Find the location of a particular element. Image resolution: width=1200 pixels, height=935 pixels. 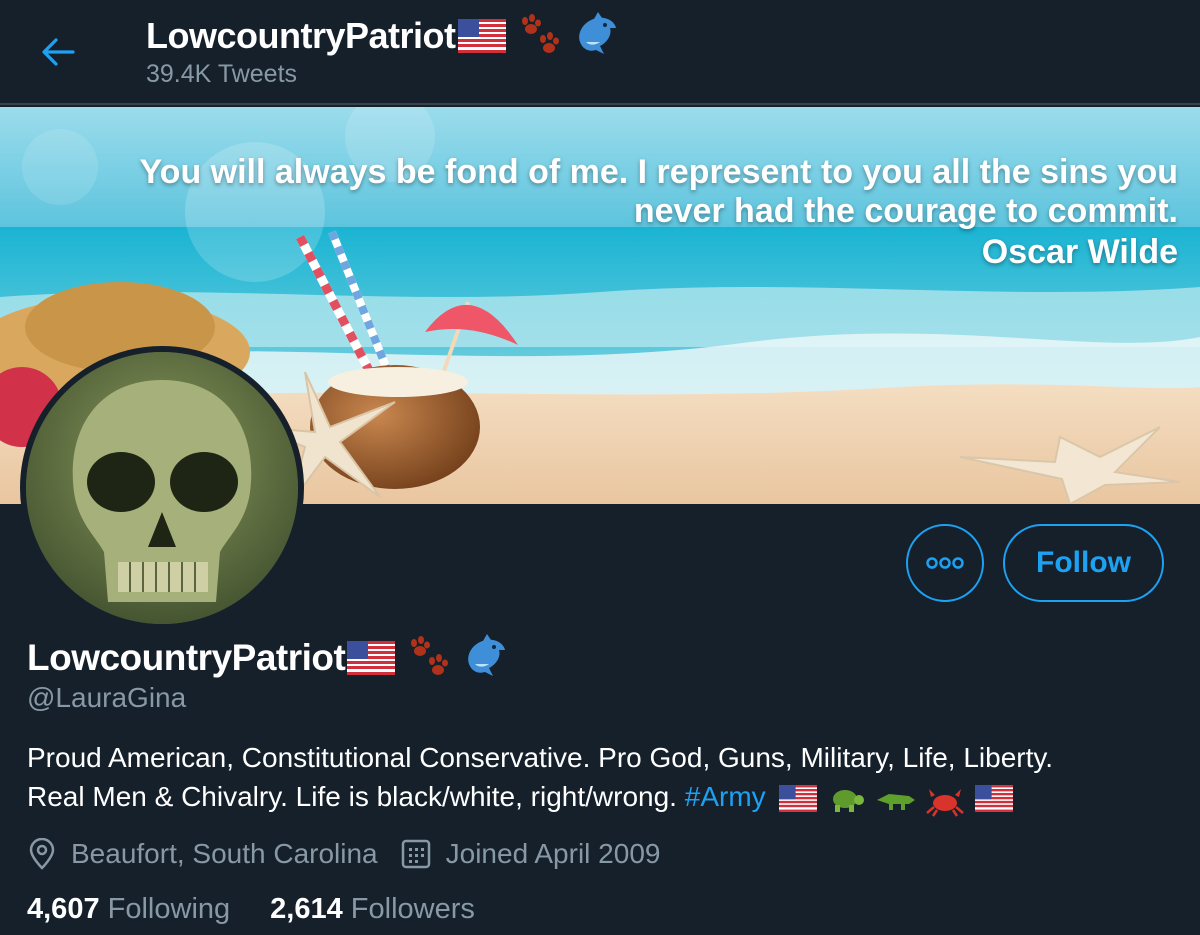

location-pin-icon is located at coordinates (42, 854).